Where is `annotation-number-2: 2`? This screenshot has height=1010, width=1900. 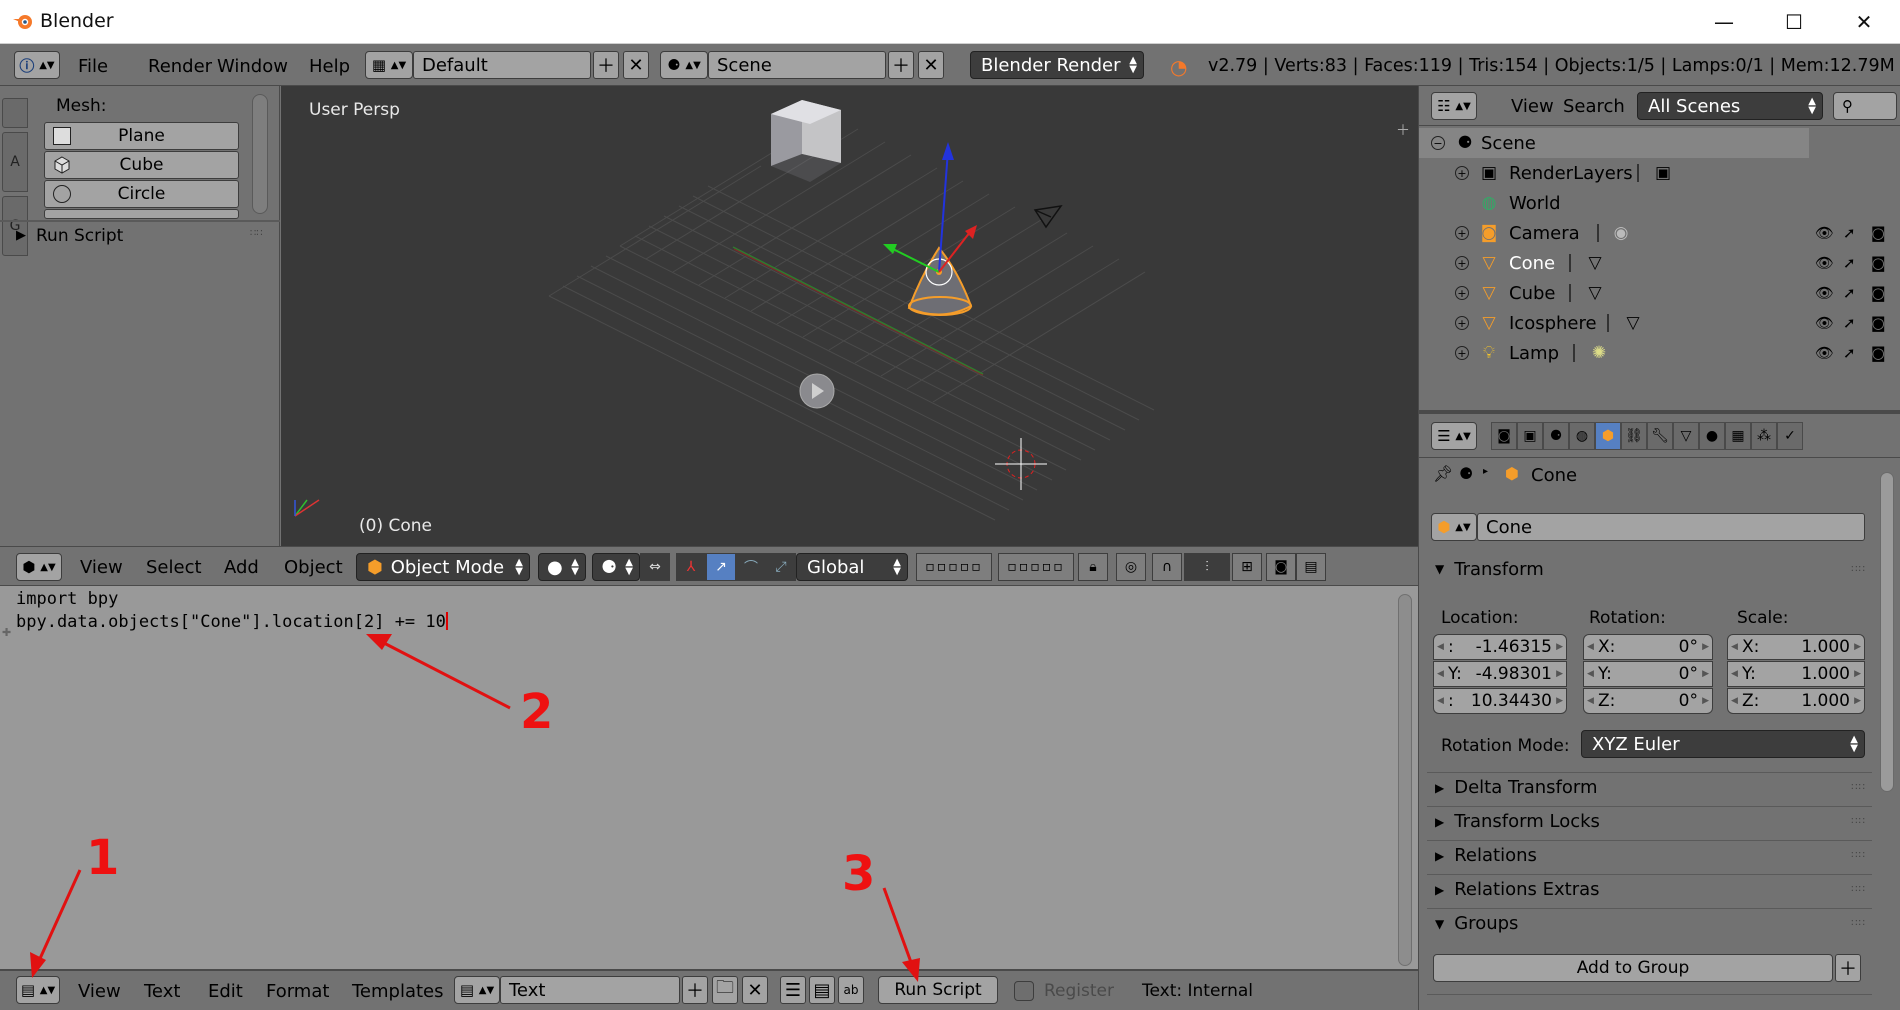
annotation-number-2: 2 is located at coordinates (537, 712).